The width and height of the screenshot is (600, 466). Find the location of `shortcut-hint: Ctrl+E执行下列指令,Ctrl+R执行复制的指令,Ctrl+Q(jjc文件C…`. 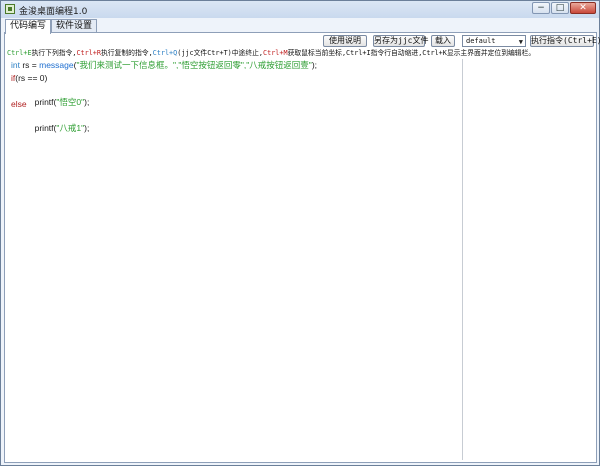

shortcut-hint: Ctrl+E执行下列指令,Ctrl+R执行复制的指令,Ctrl+Q(jjc文件C… is located at coordinates (301, 53).